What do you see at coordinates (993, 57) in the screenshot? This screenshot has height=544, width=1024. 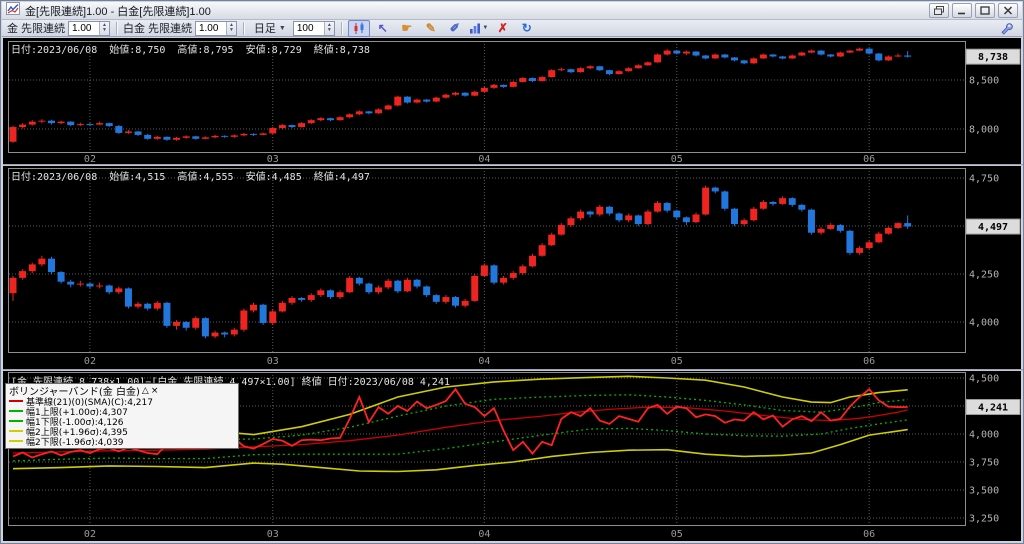 I see `current-price-label: 8,738` at bounding box center [993, 57].